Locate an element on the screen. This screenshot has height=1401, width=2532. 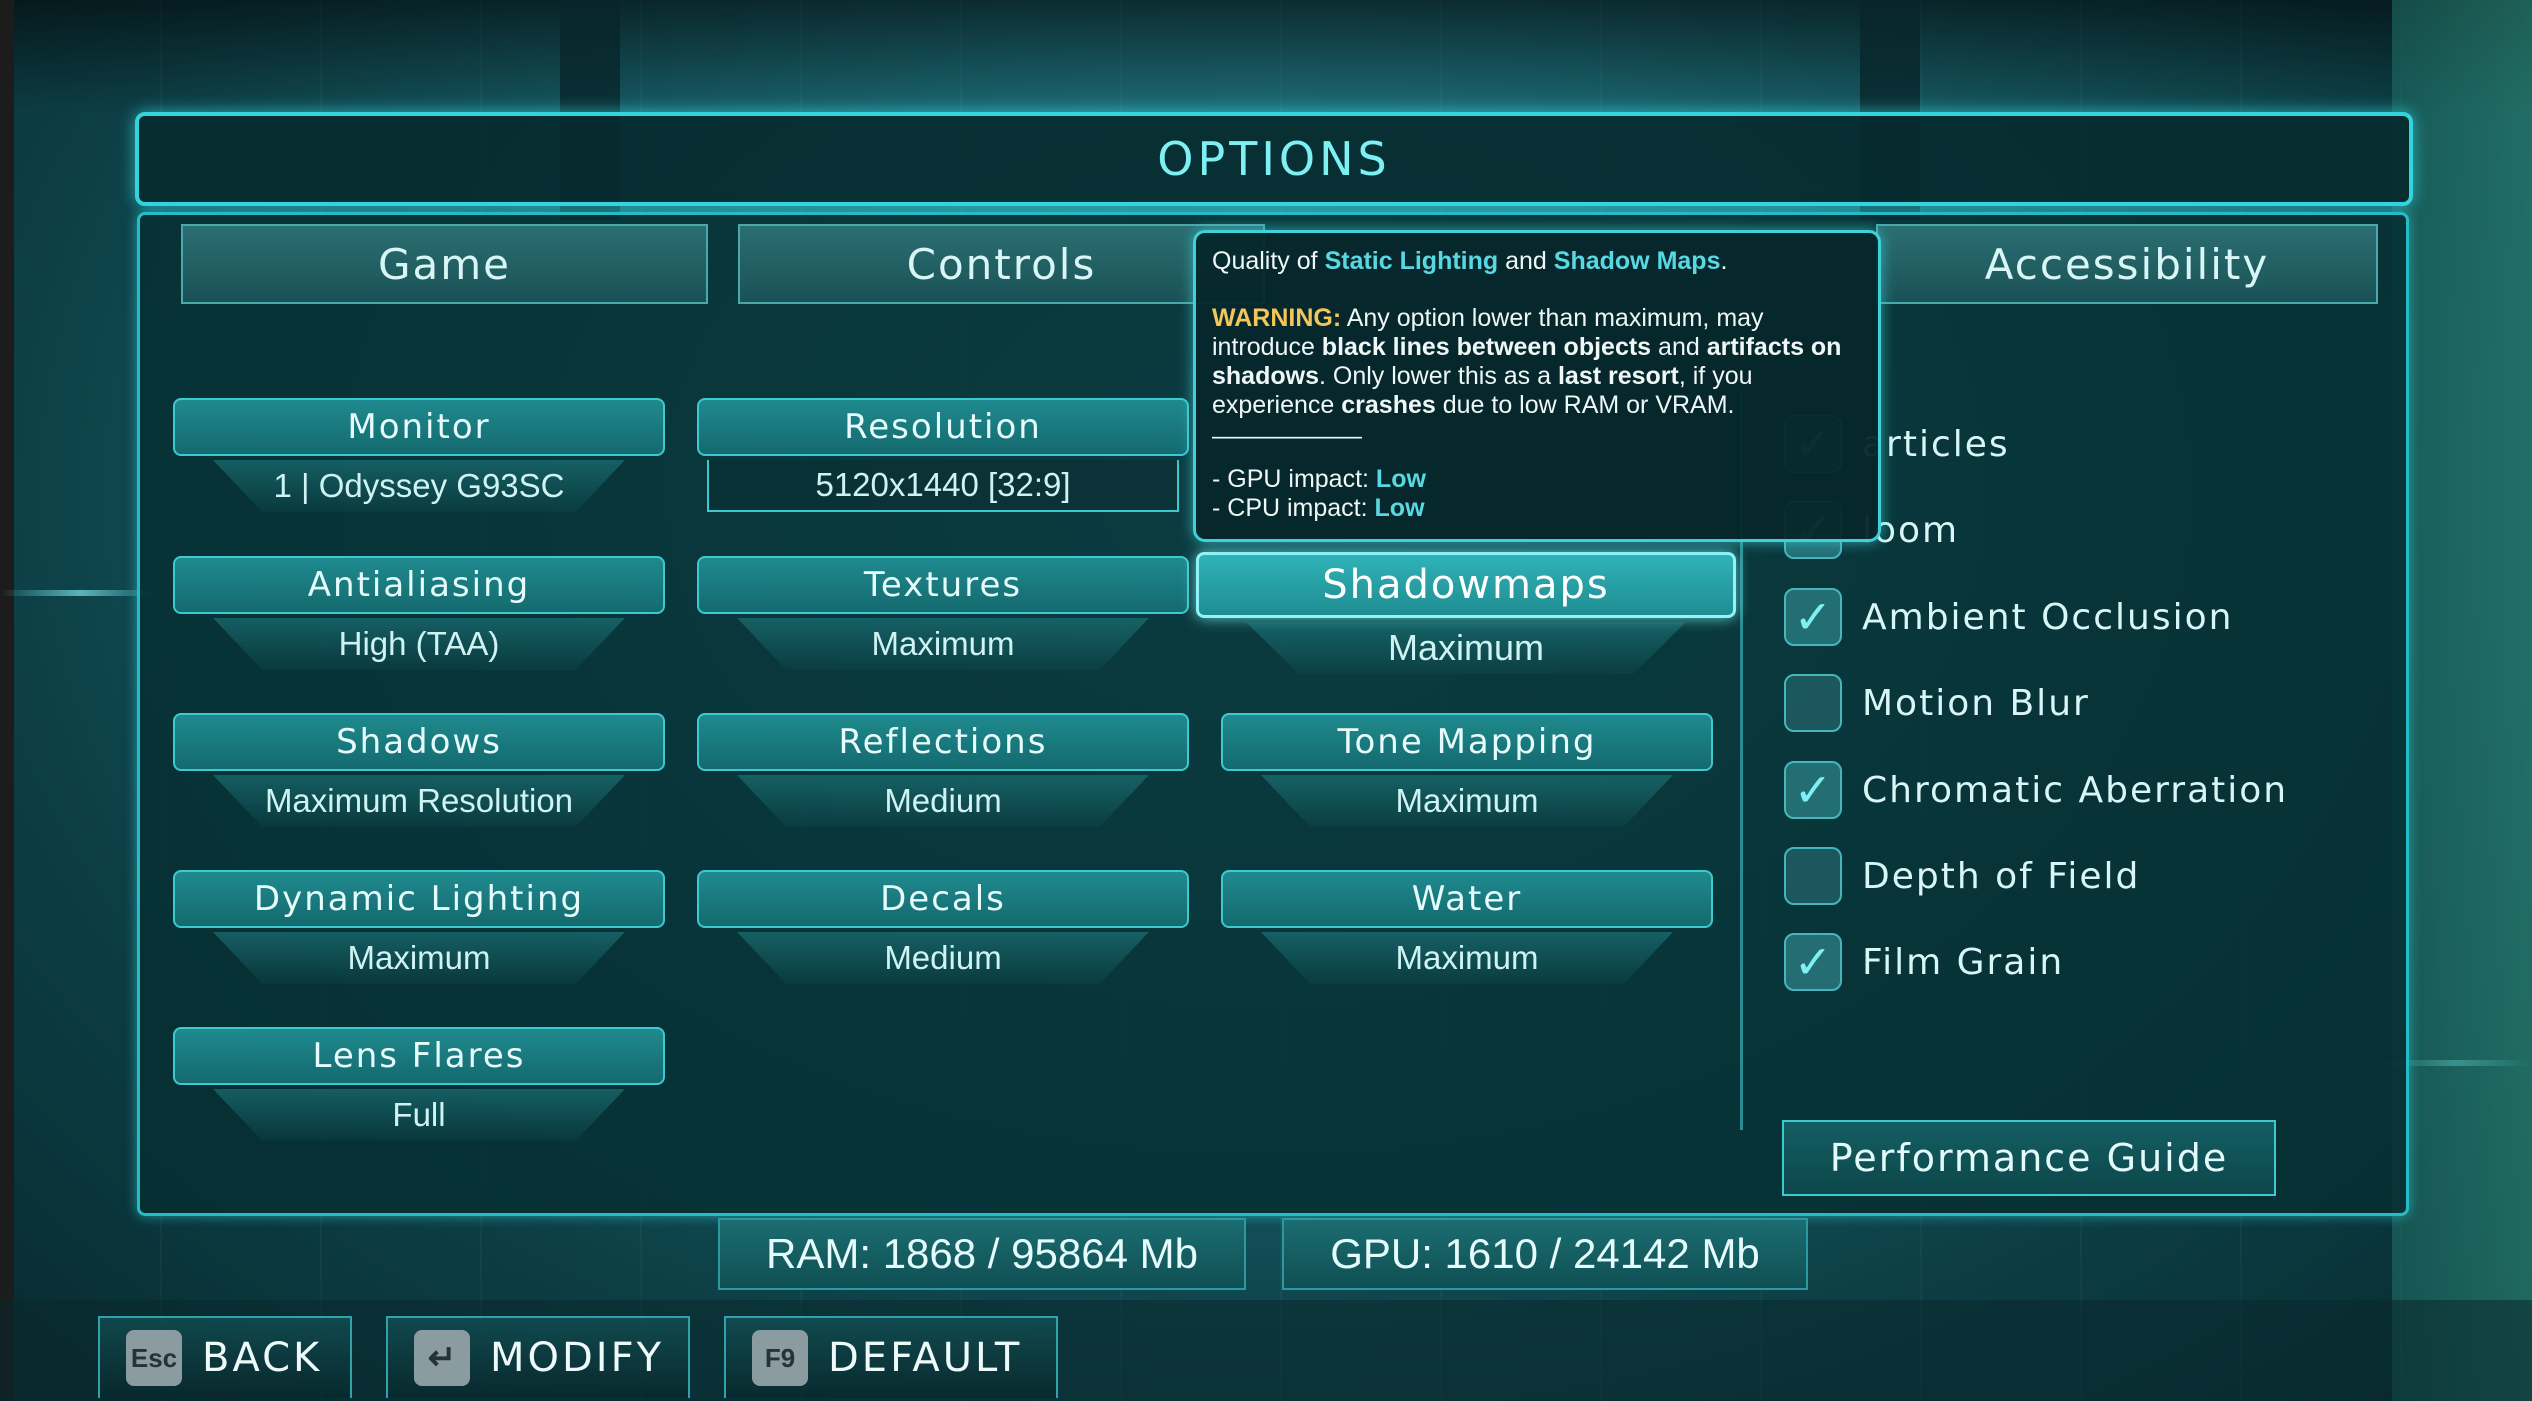
option-antialiasing: Antialiasing High (TAA) is located at coordinates (419, 618).